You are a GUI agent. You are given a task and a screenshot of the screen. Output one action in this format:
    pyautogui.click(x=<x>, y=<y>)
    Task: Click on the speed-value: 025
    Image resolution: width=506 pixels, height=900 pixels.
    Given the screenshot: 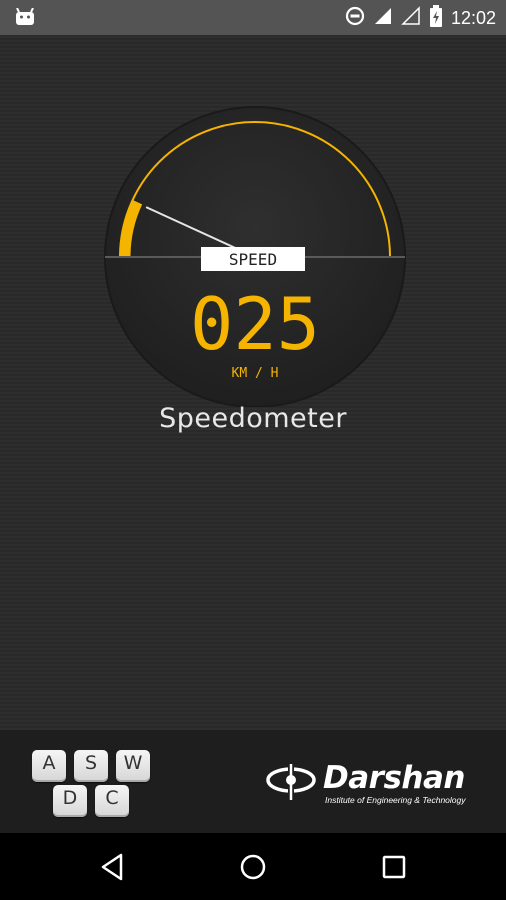 What is the action you would take?
    pyautogui.click(x=255, y=324)
    